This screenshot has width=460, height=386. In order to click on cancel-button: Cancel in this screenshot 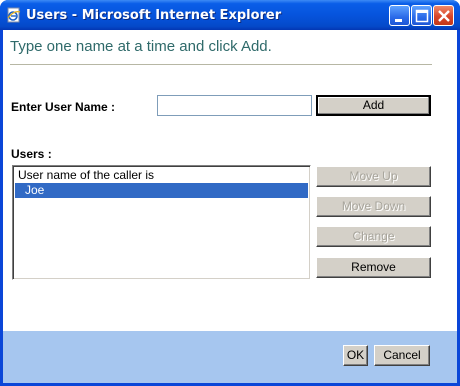, I will do `click(402, 355)`.